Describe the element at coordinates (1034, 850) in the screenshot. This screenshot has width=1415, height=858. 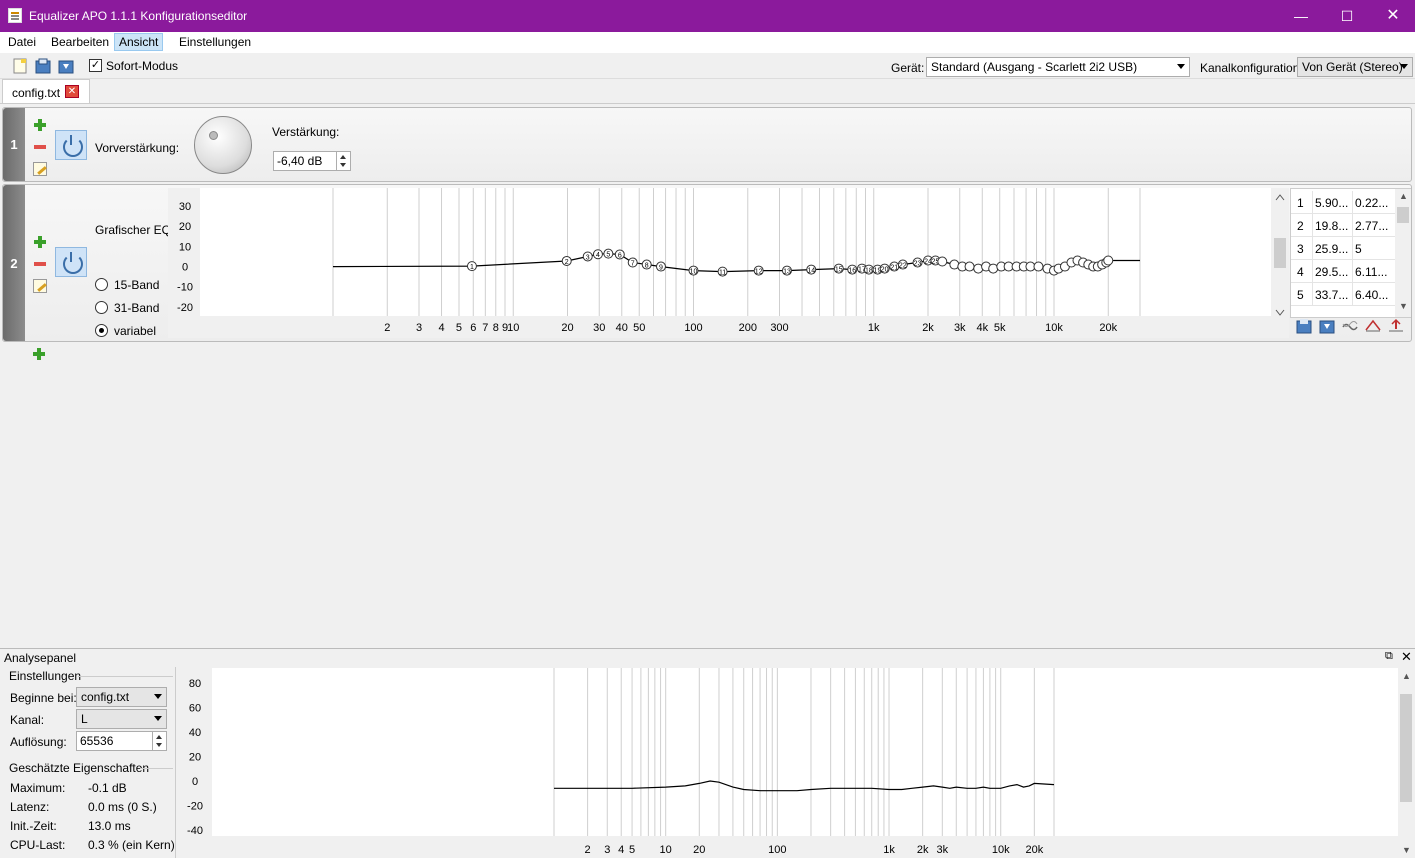
I see `x-tick-label: 20k` at that location.